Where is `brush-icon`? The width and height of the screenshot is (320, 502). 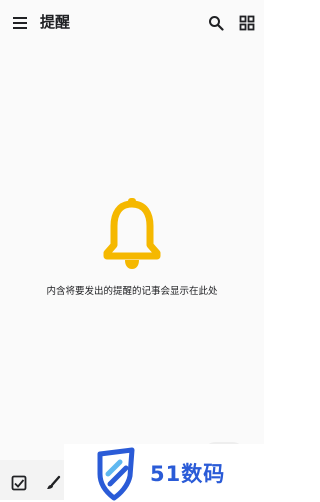
brush-icon is located at coordinates (54, 482).